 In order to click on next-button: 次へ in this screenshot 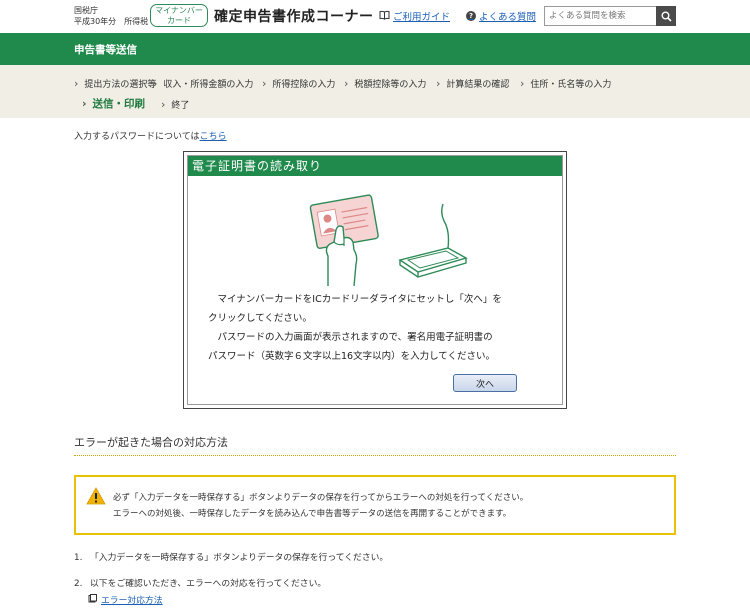, I will do `click(485, 383)`.